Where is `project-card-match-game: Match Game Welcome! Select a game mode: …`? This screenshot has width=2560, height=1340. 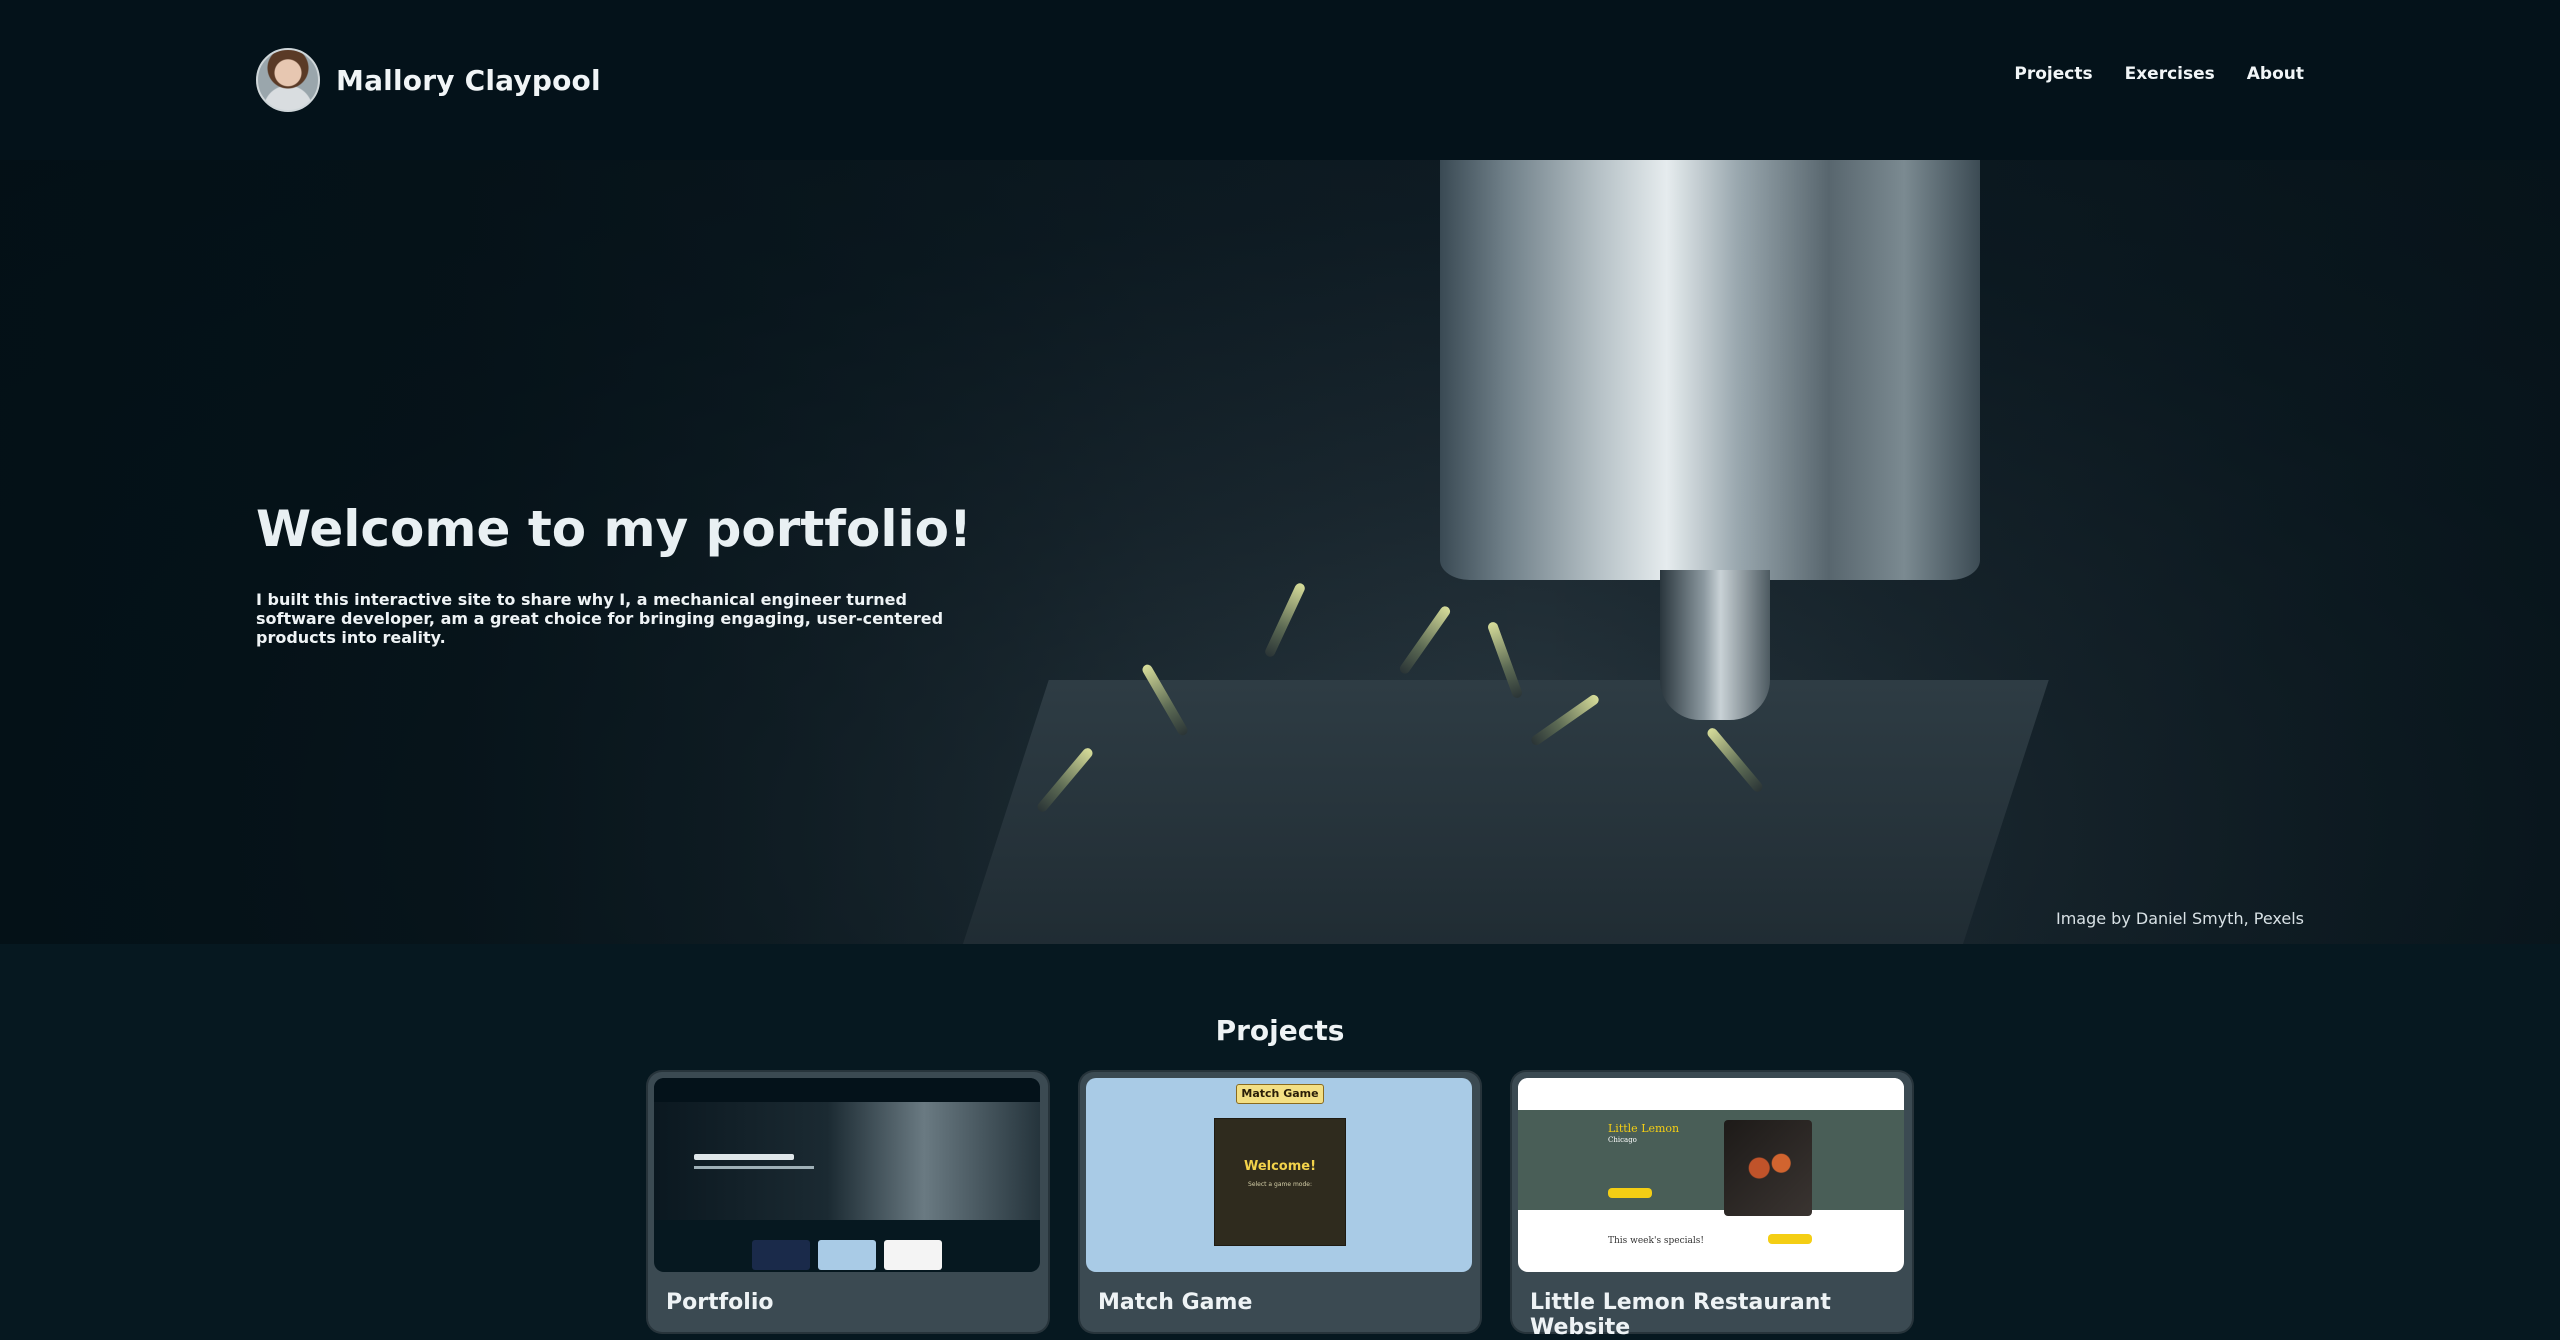
project-card-match-game: Match Game Welcome! Select a game mode: … is located at coordinates (1280, 1202).